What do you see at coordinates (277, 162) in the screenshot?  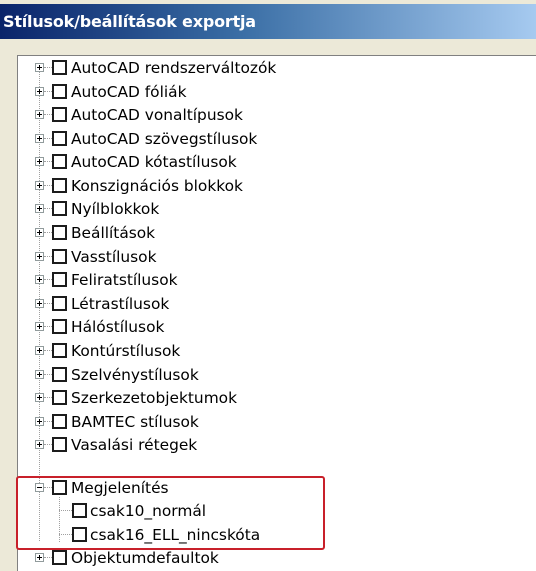 I see `tree-item-autocad-dim-styles: AutoCAD kótastílusok` at bounding box center [277, 162].